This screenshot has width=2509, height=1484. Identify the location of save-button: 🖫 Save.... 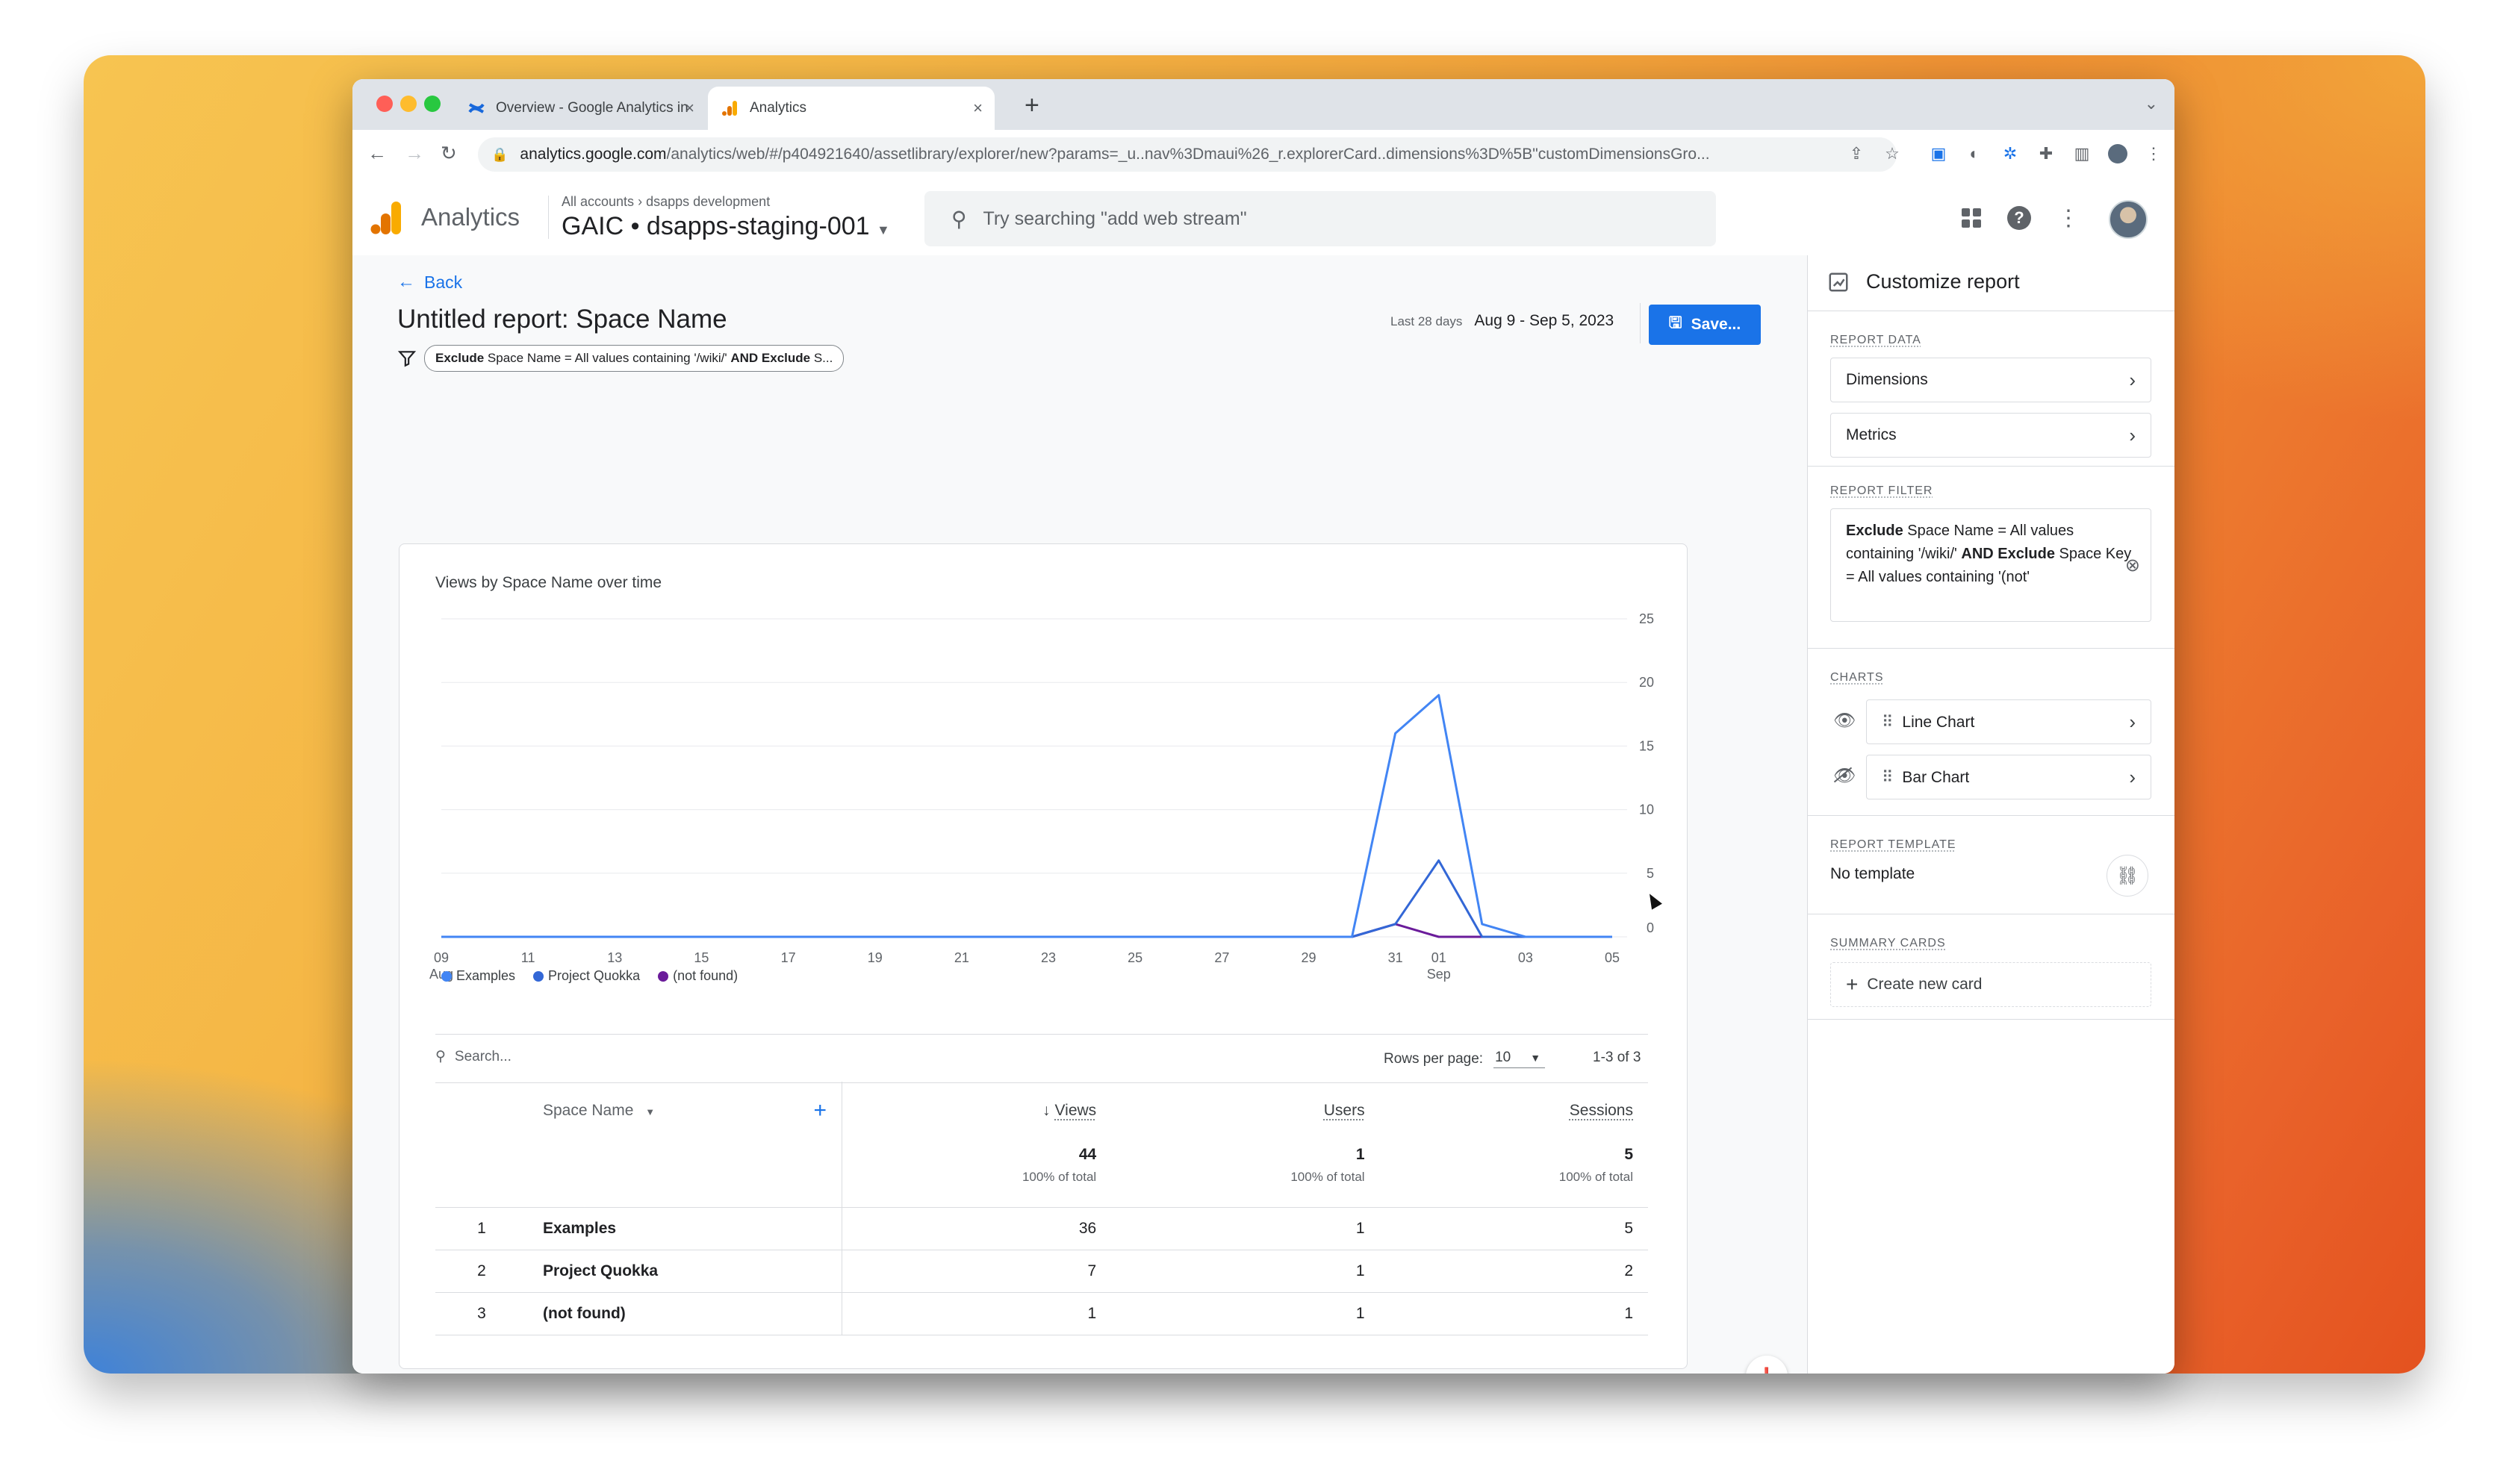
(1705, 325).